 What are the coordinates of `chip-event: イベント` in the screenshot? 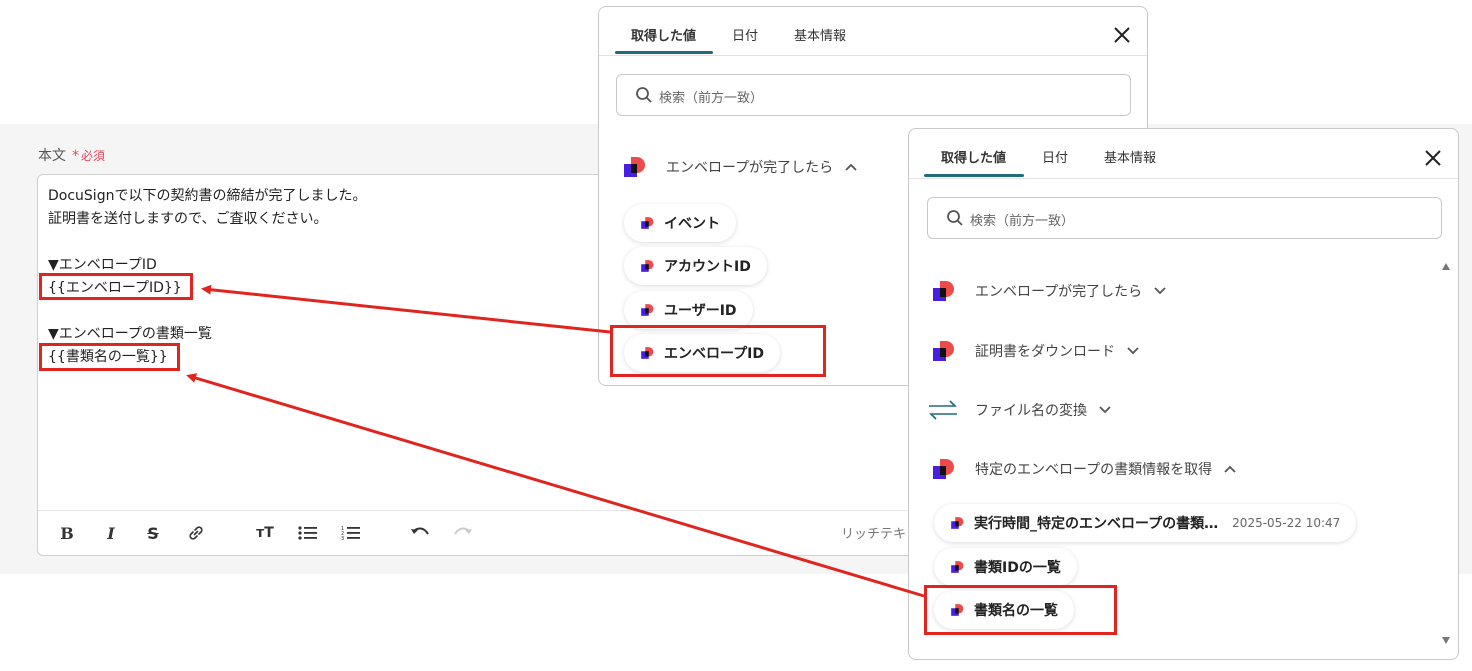 It's located at (680, 223).